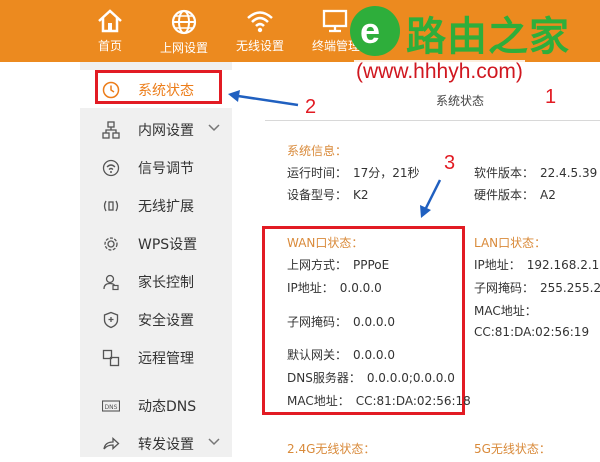 This screenshot has width=600, height=462. I want to click on wan-gateway-label: 默认网关：, so click(317, 355).